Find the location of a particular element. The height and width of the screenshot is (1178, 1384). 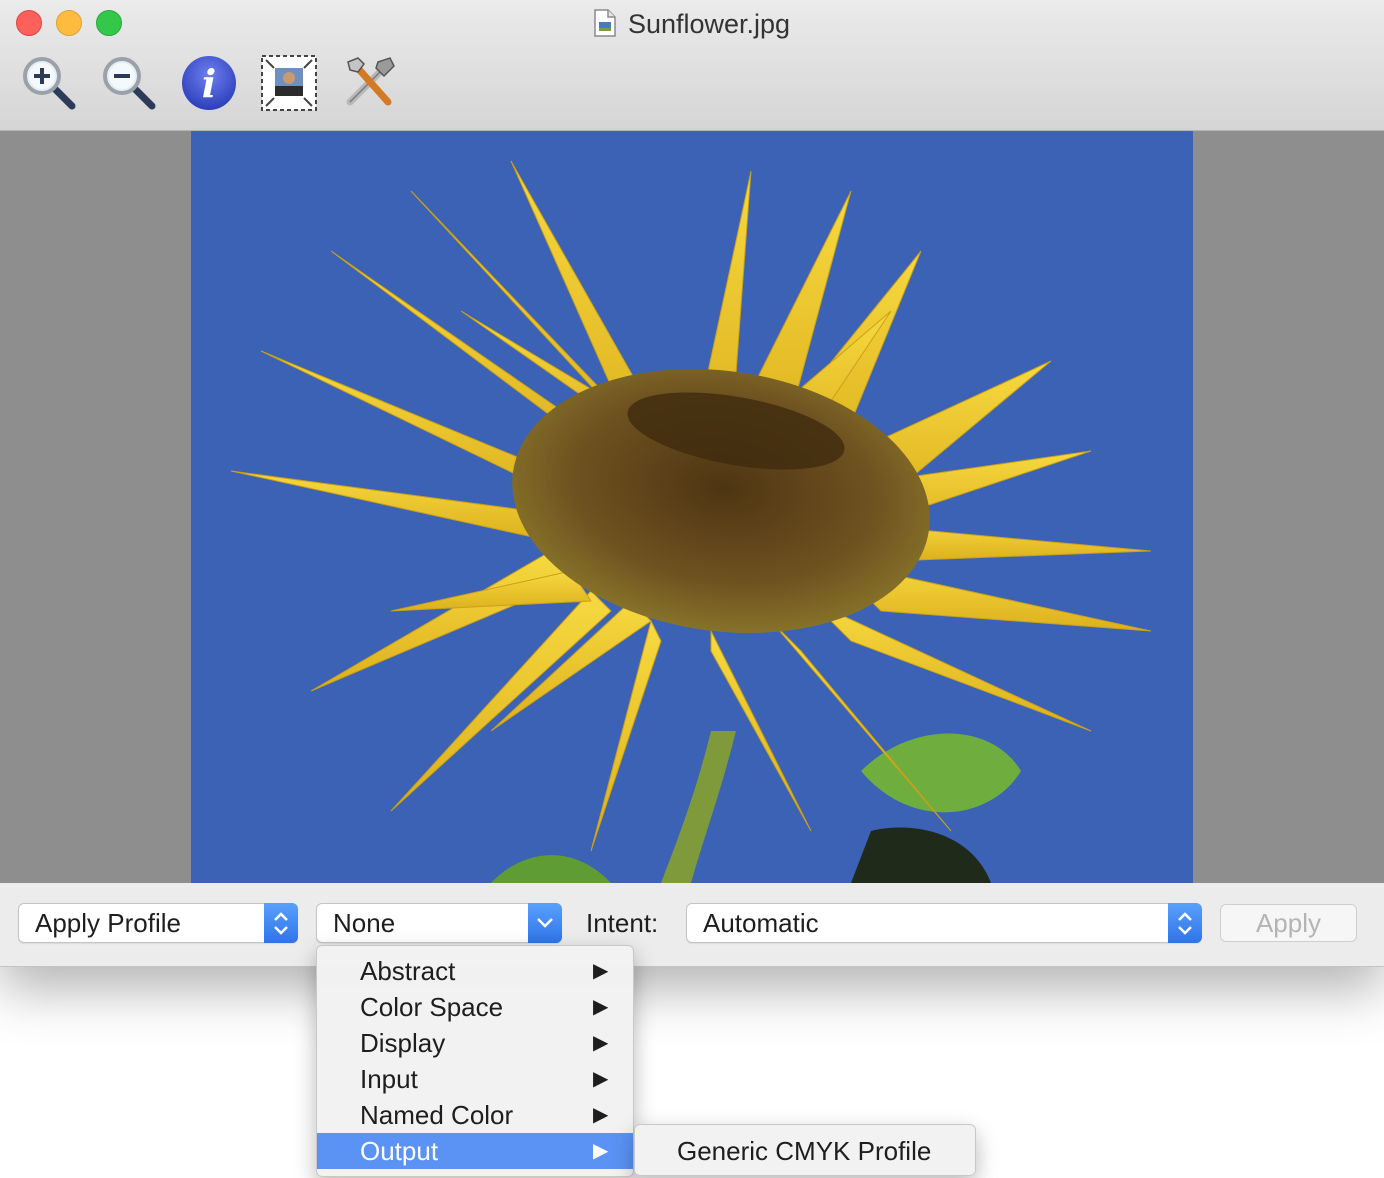

window-title: Sunflower.jpg is located at coordinates (709, 24).